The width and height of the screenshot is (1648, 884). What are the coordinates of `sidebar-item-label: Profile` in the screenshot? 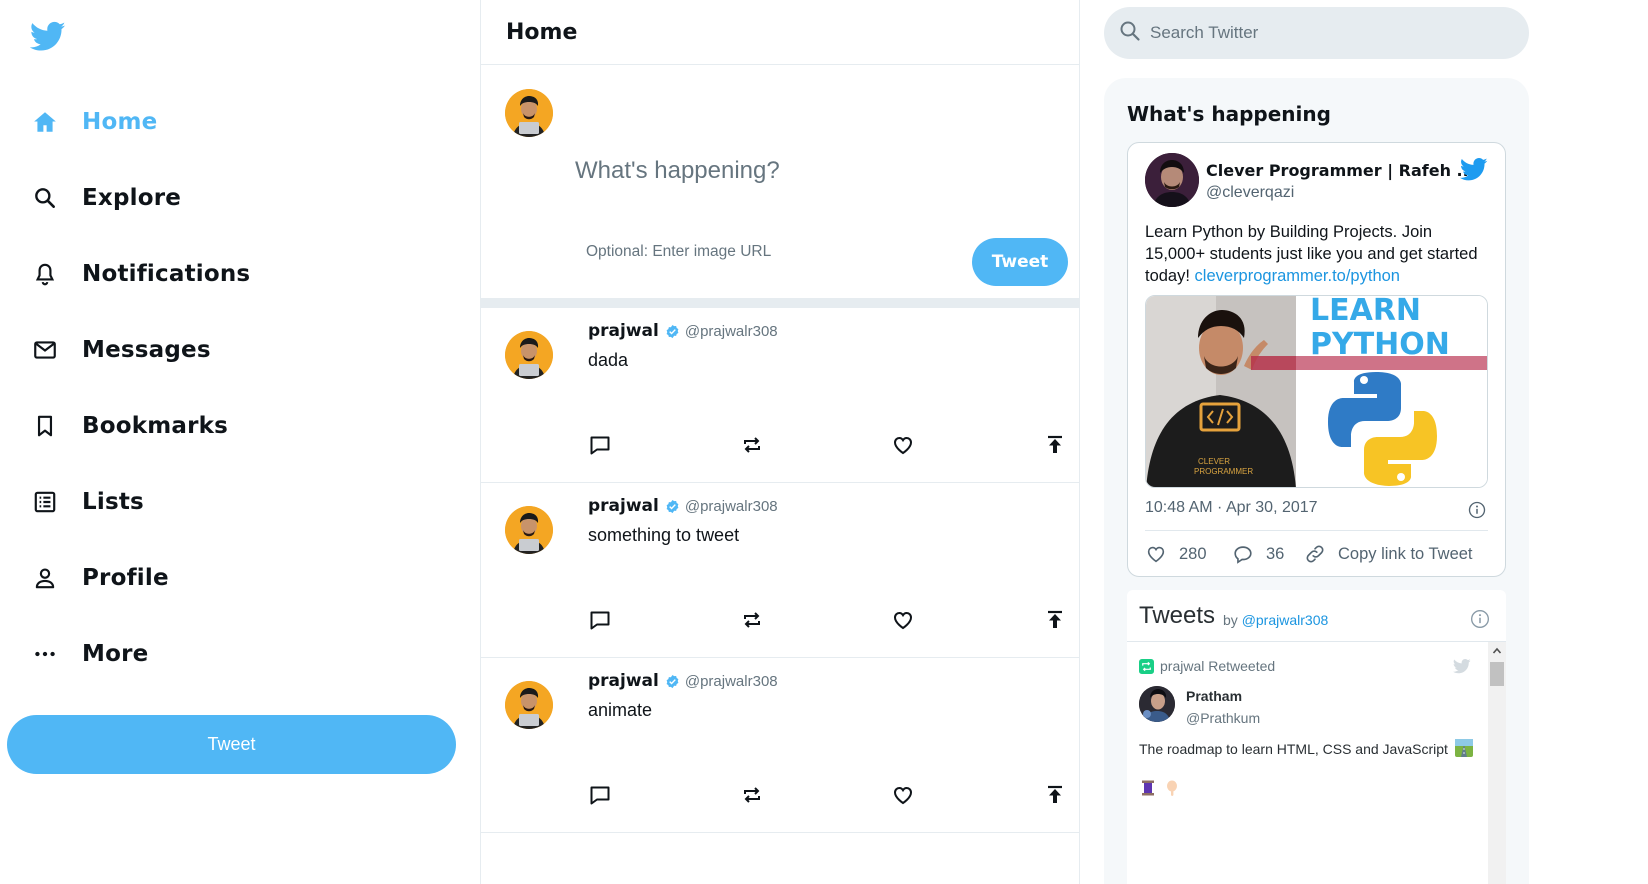 It's located at (125, 578).